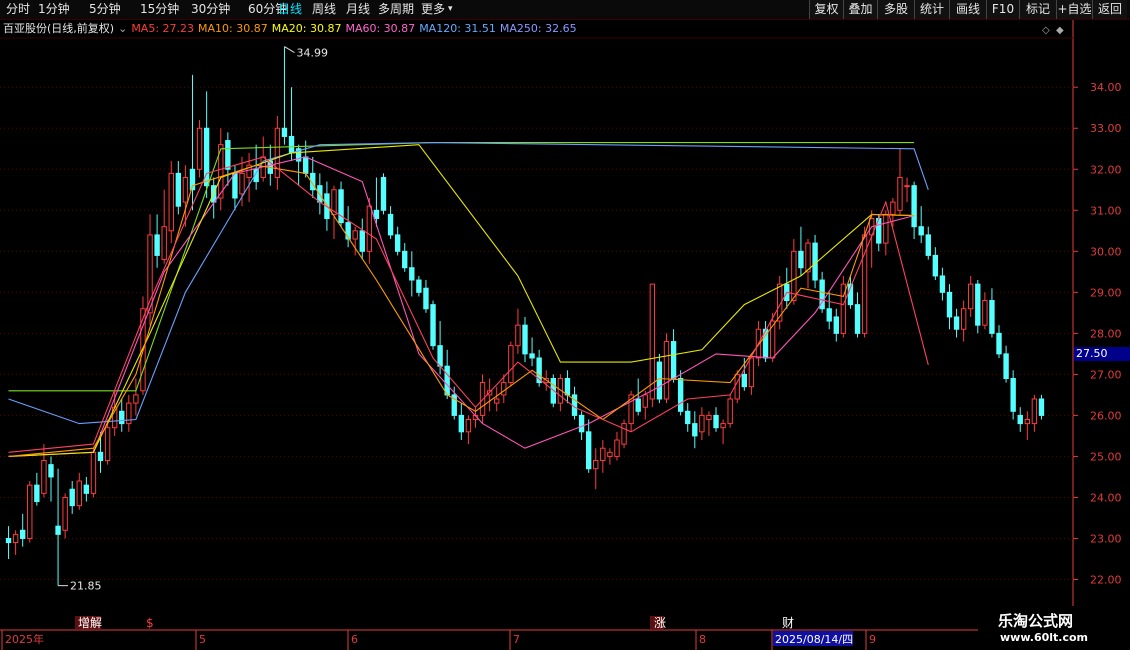 This screenshot has height=650, width=1130. What do you see at coordinates (660, 622) in the screenshot?
I see `event-marker: 涨` at bounding box center [660, 622].